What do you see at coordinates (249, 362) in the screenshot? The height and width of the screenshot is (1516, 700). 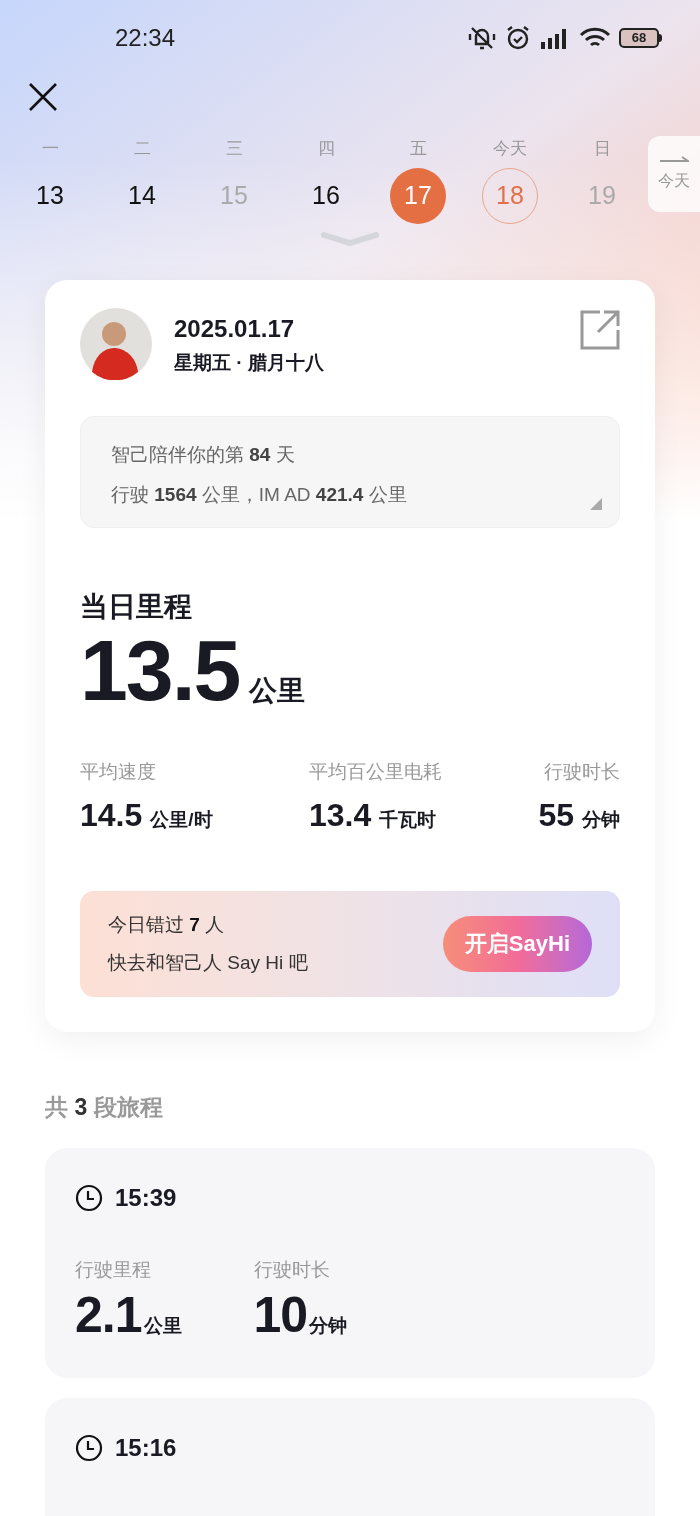 I see `lunar-date-text: 星期五 · 腊月十八` at bounding box center [249, 362].